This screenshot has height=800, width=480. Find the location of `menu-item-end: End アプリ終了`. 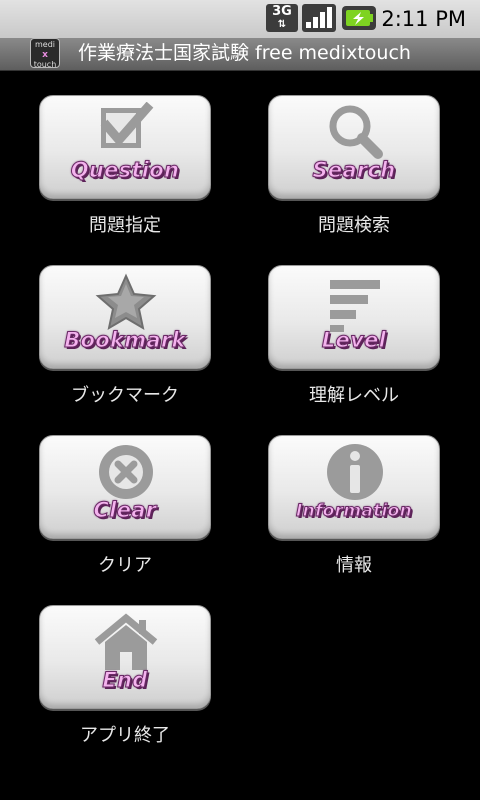

menu-item-end: End アプリ終了 is located at coordinates (125, 675).